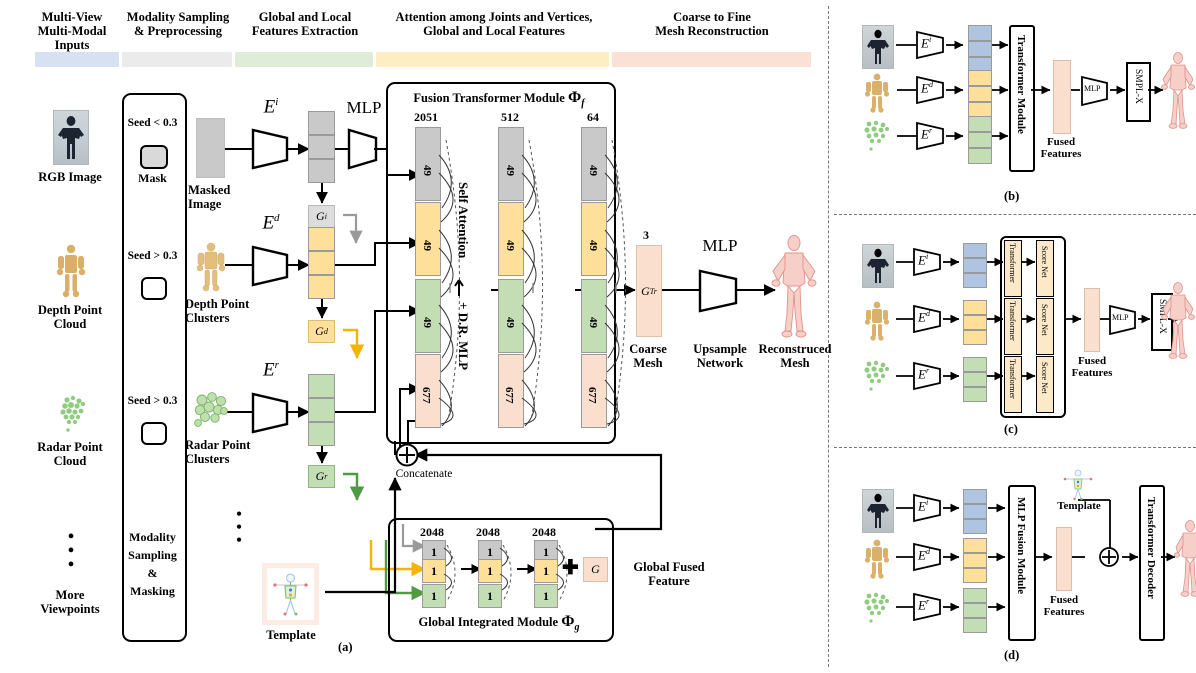 The width and height of the screenshot is (1196, 673). Describe the element at coordinates (1061, 148) in the screenshot. I see `panel-b-fused-label: Fused Features` at that location.